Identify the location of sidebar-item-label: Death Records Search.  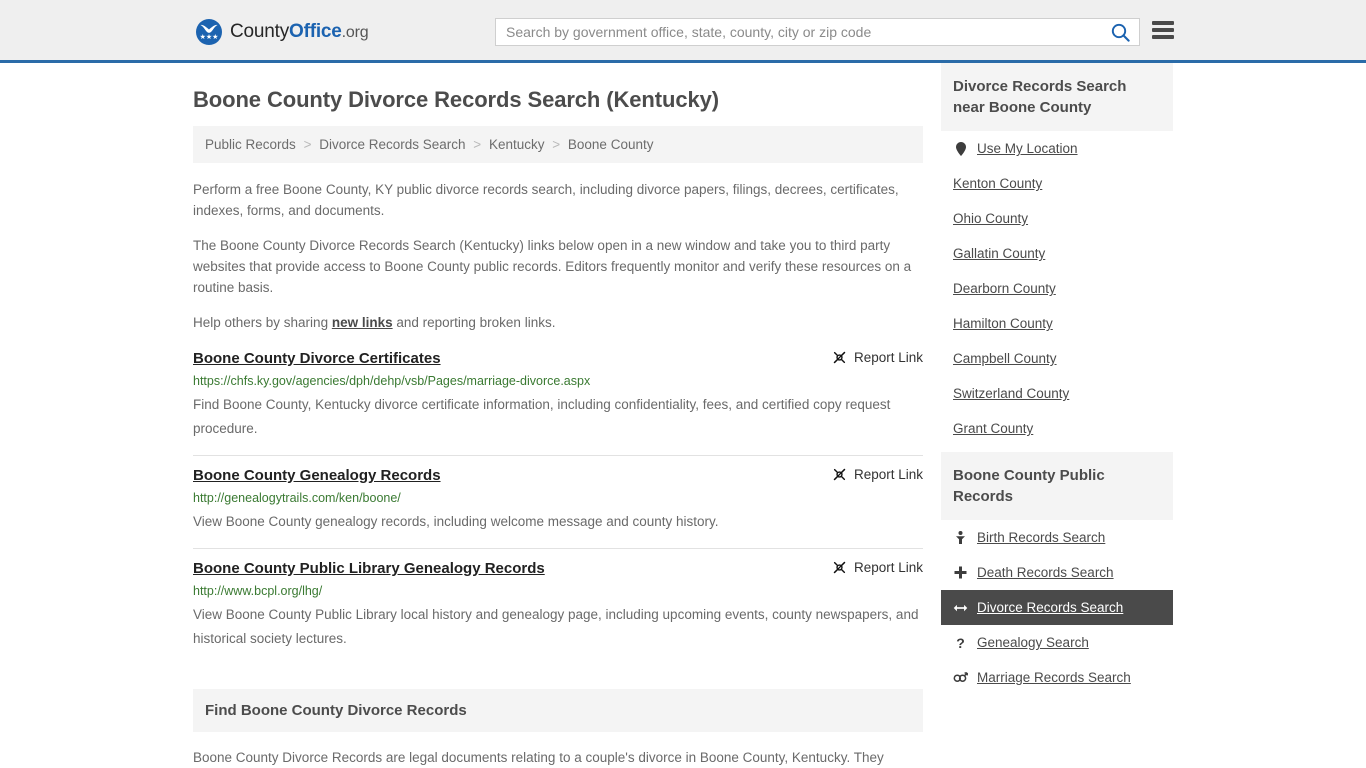
(1045, 572).